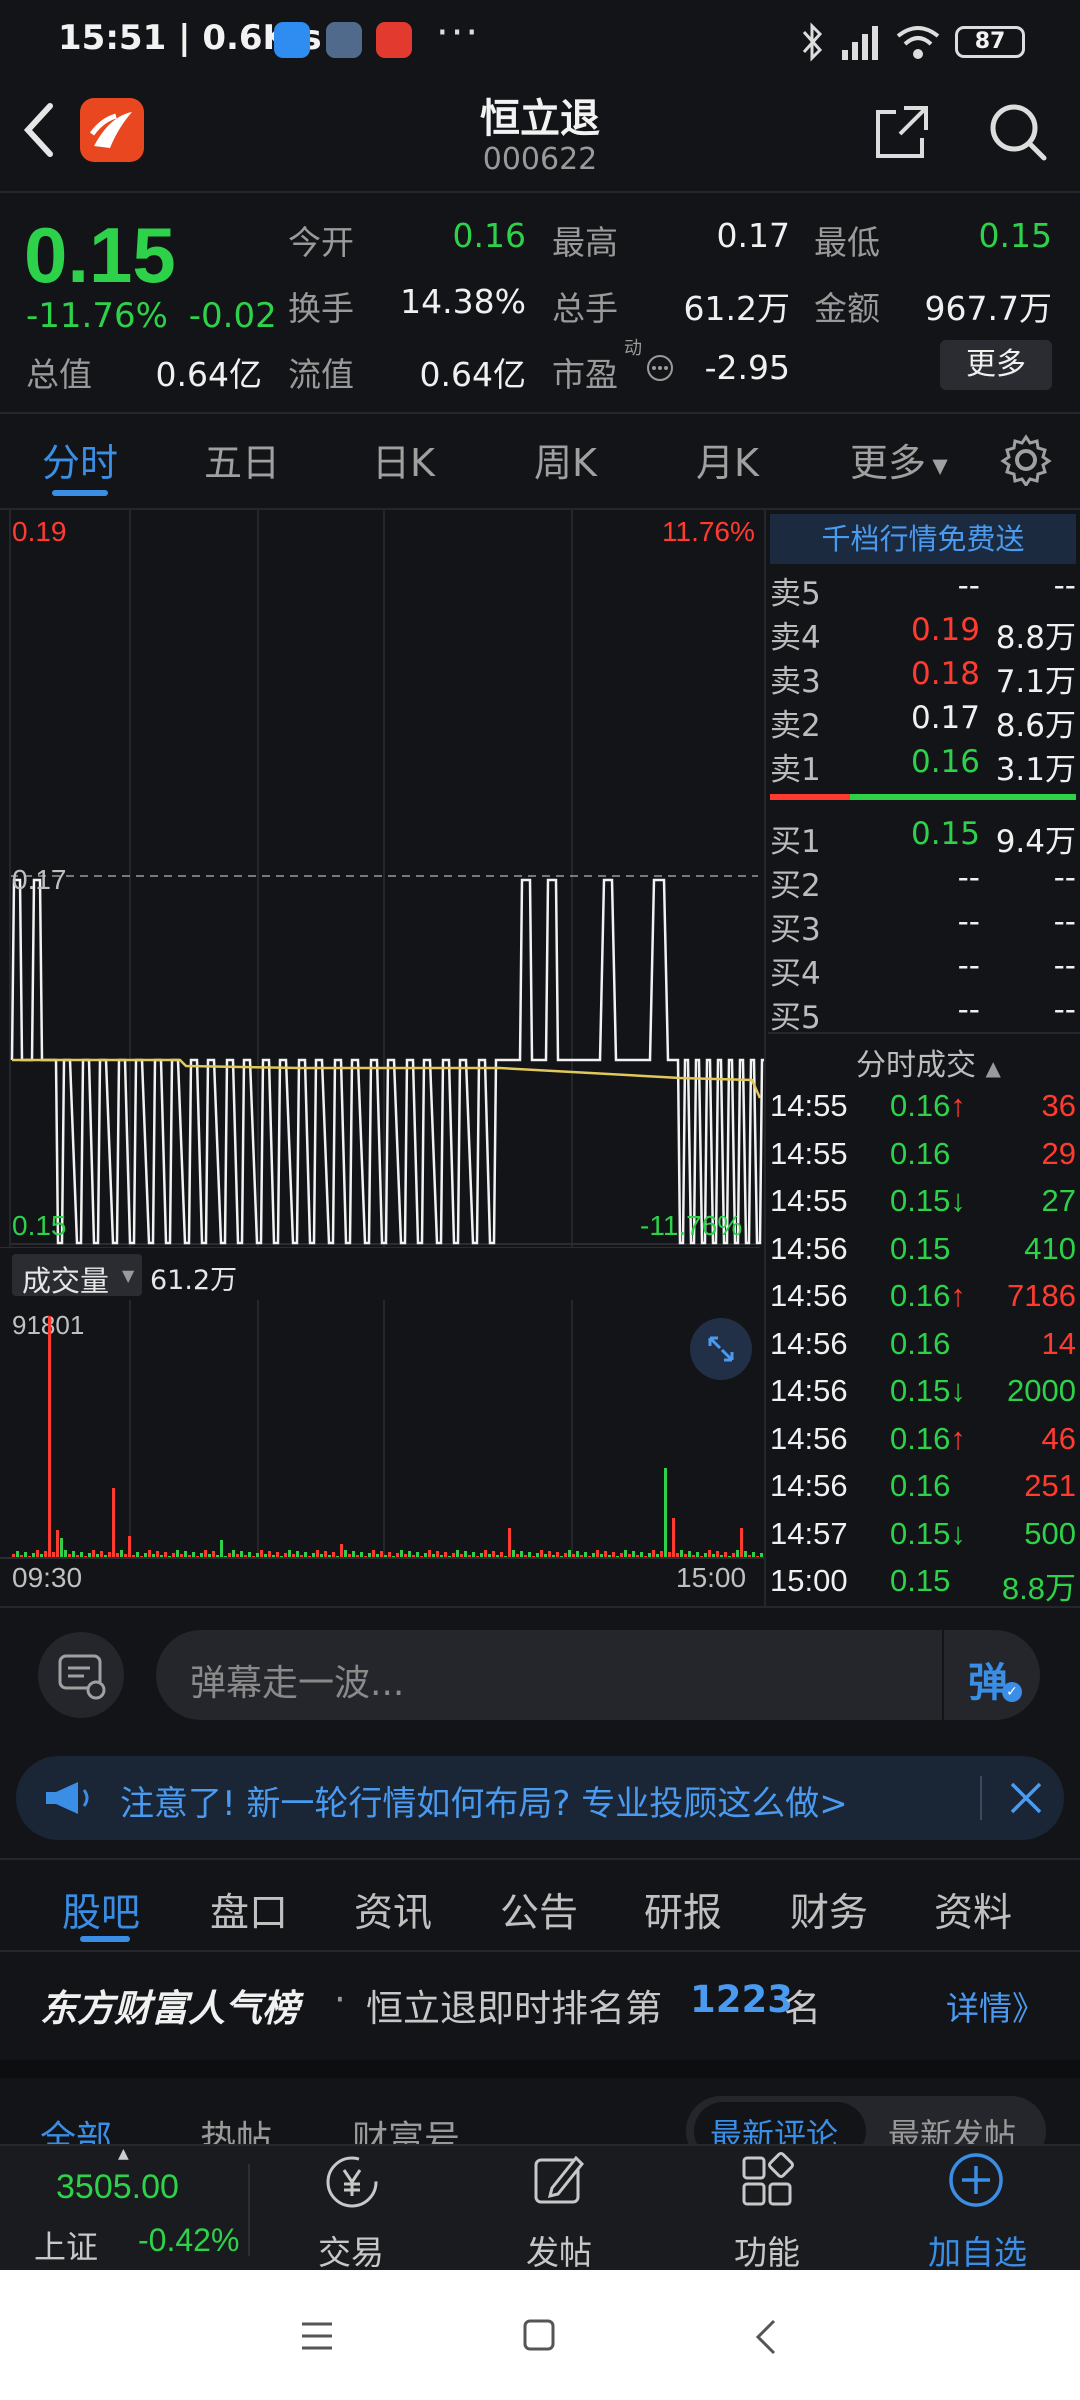 The height and width of the screenshot is (2400, 1080). What do you see at coordinates (394, 40) in the screenshot?
I see `toutiao-notification-icon` at bounding box center [394, 40].